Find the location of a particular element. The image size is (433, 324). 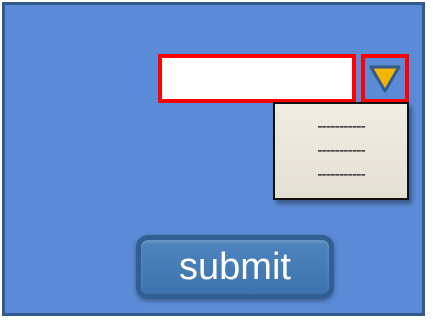

submit-button: submit is located at coordinates (235, 267).